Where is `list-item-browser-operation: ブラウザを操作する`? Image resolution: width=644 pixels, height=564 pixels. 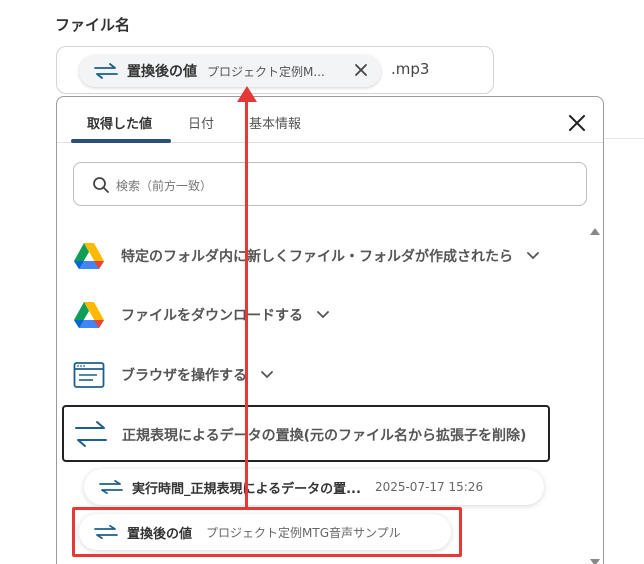 list-item-browser-operation: ブラウザを操作する is located at coordinates (173, 375).